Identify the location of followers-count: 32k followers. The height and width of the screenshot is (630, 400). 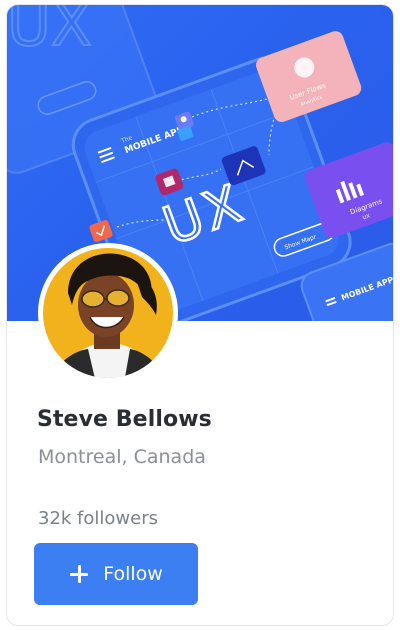
(98, 518).